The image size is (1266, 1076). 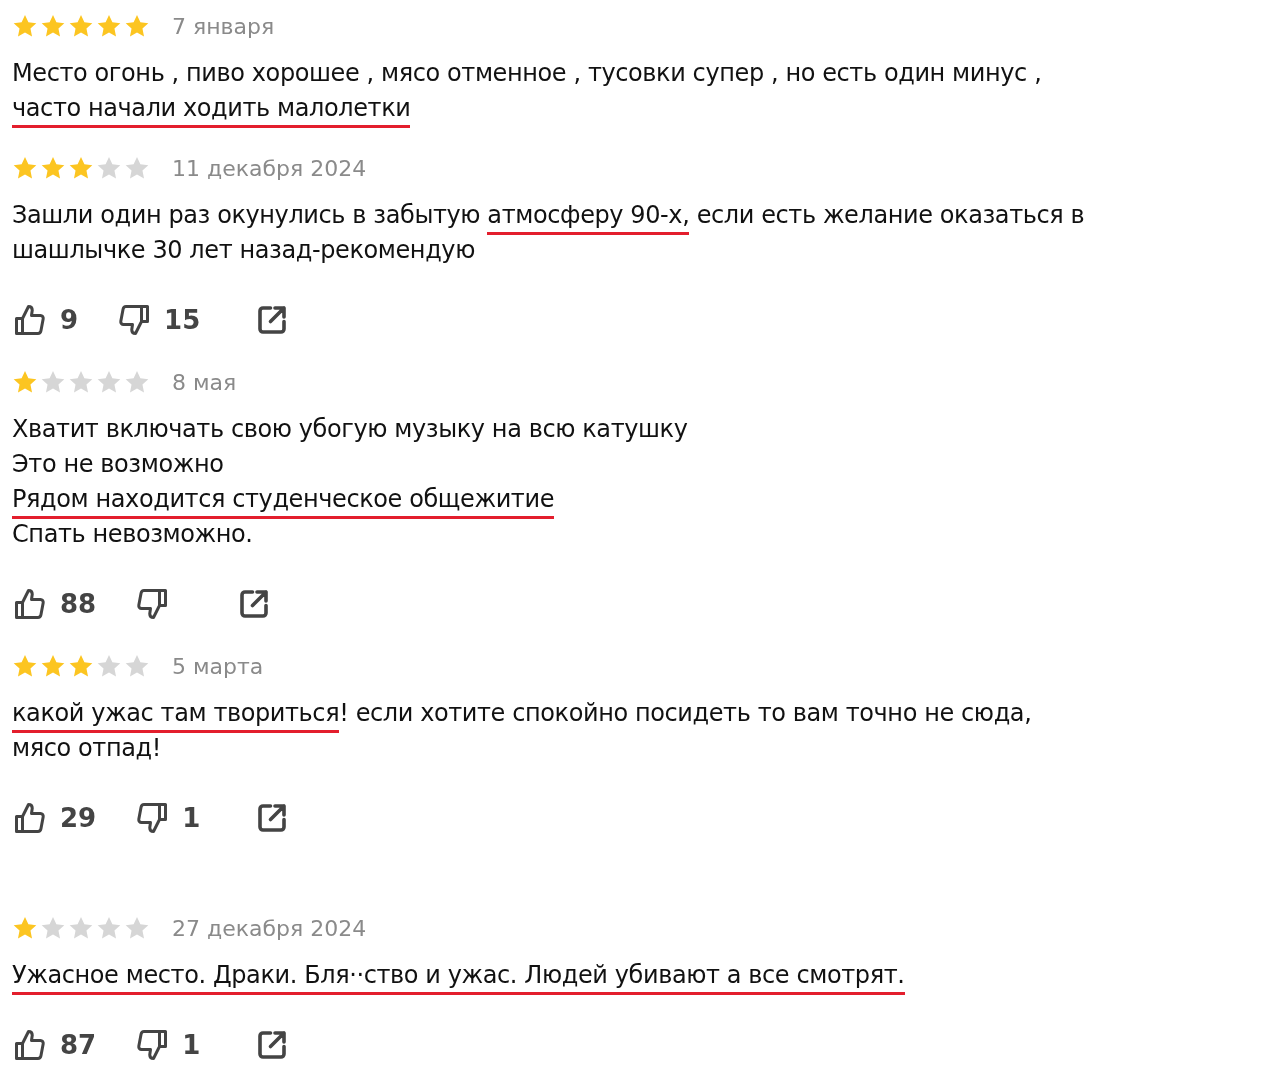 What do you see at coordinates (269, 168) in the screenshot?
I see `review-date: 11 декабря 2024` at bounding box center [269, 168].